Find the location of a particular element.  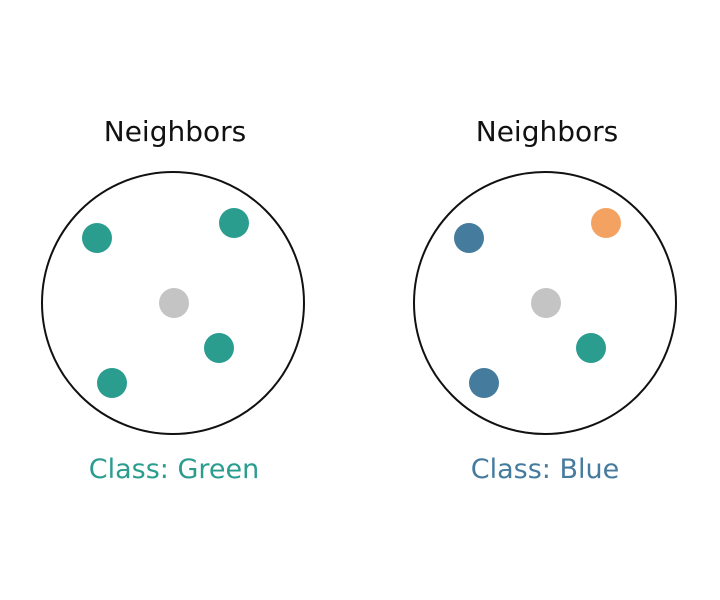

query-point-right is located at coordinates (546, 303).